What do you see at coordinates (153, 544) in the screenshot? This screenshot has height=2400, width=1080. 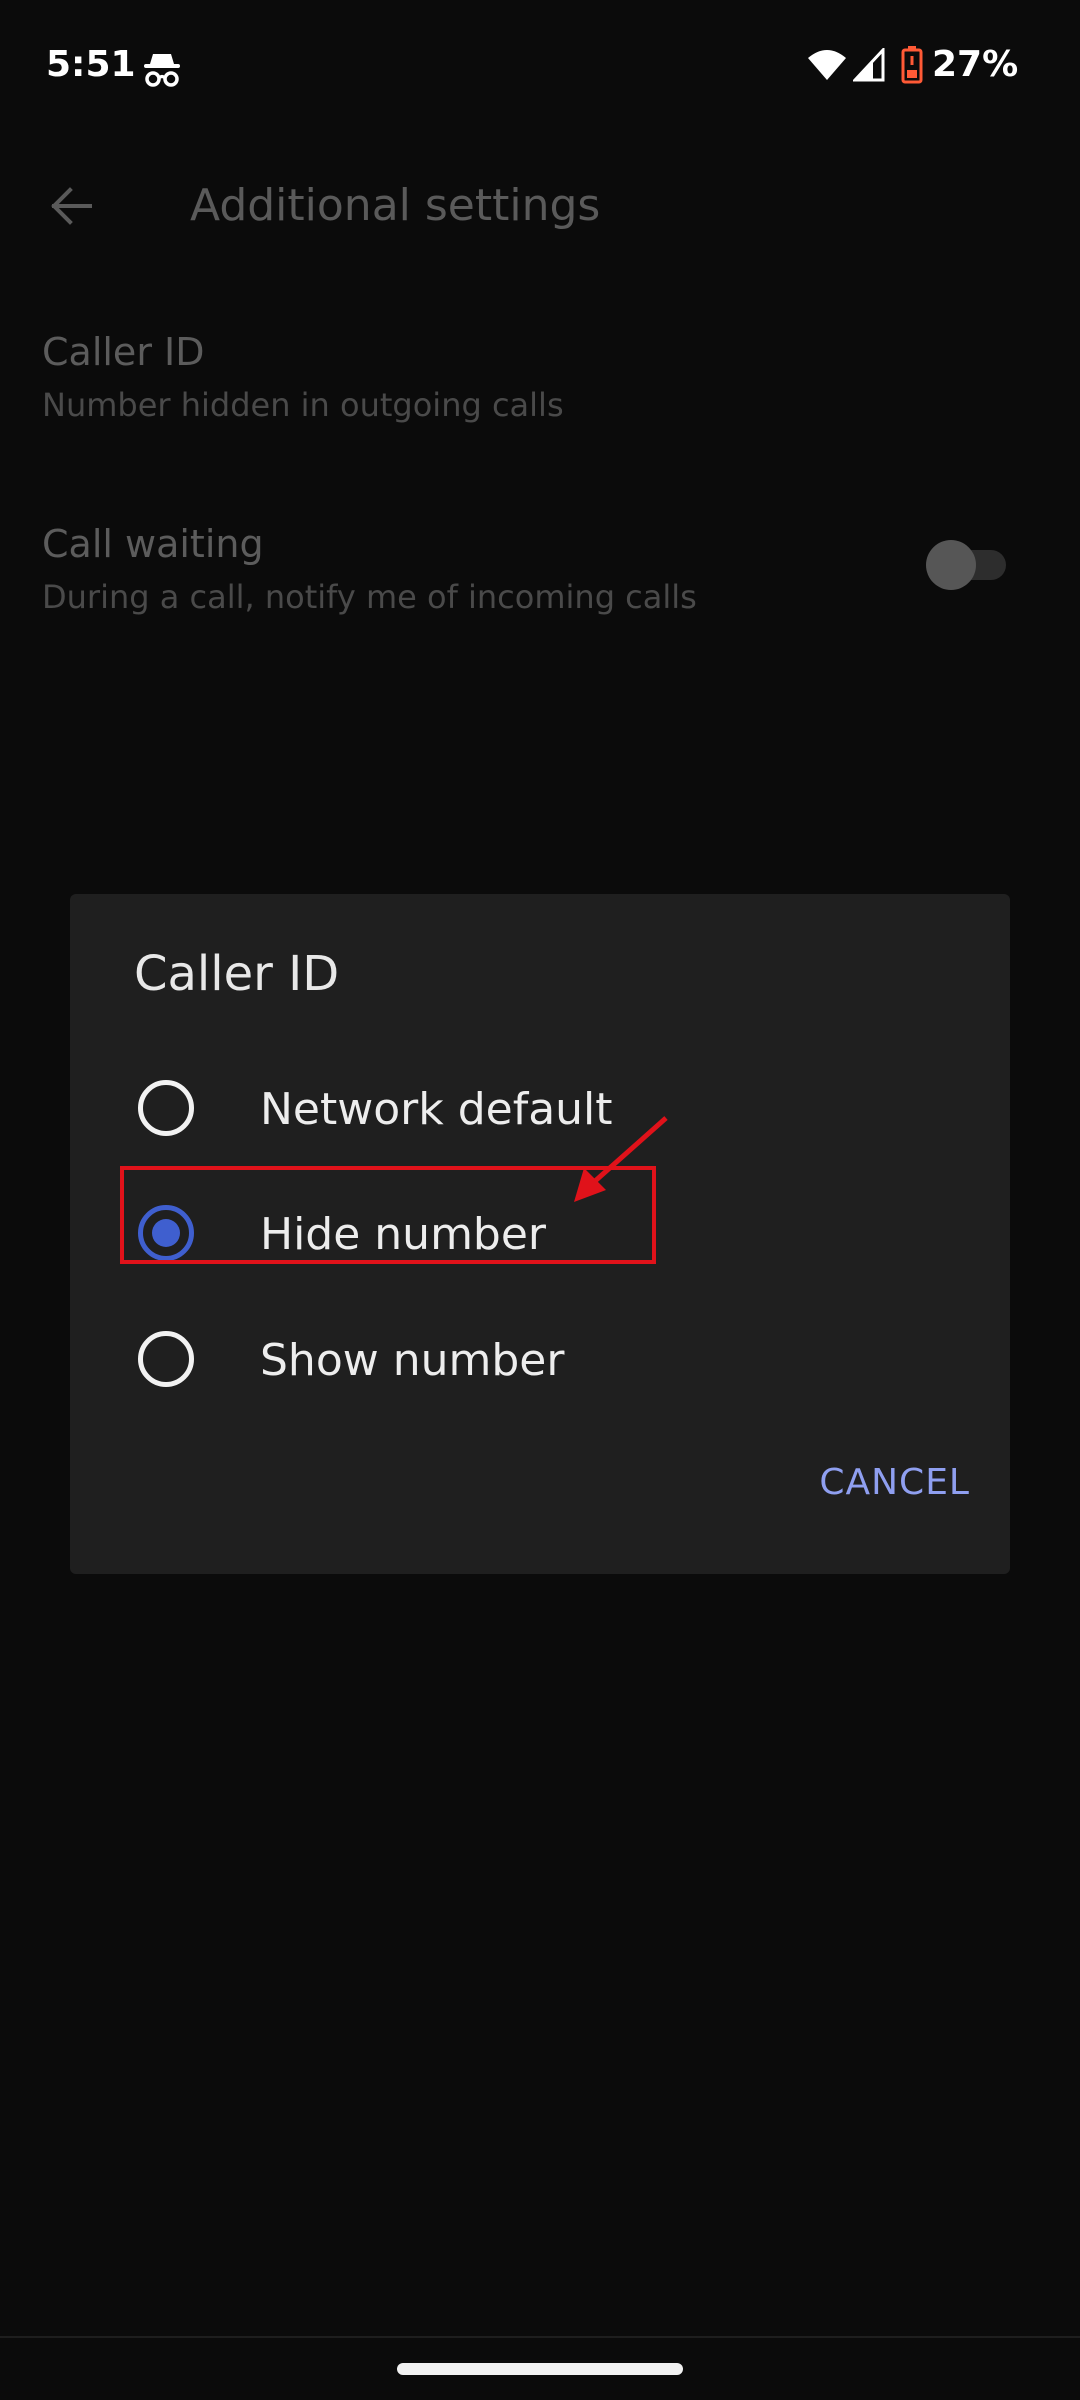 I see `setting-title: Call waiting` at bounding box center [153, 544].